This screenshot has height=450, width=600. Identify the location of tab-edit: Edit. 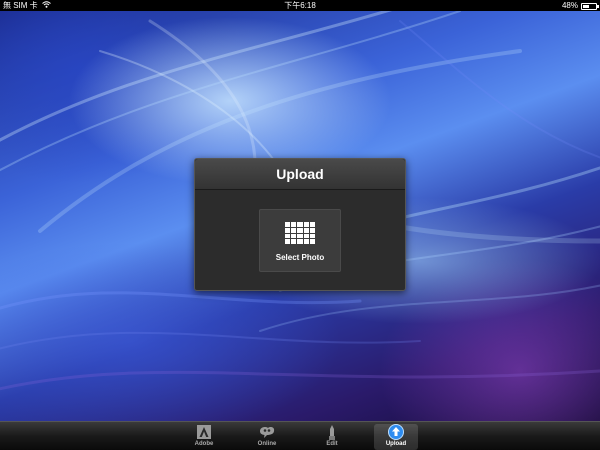
(332, 437).